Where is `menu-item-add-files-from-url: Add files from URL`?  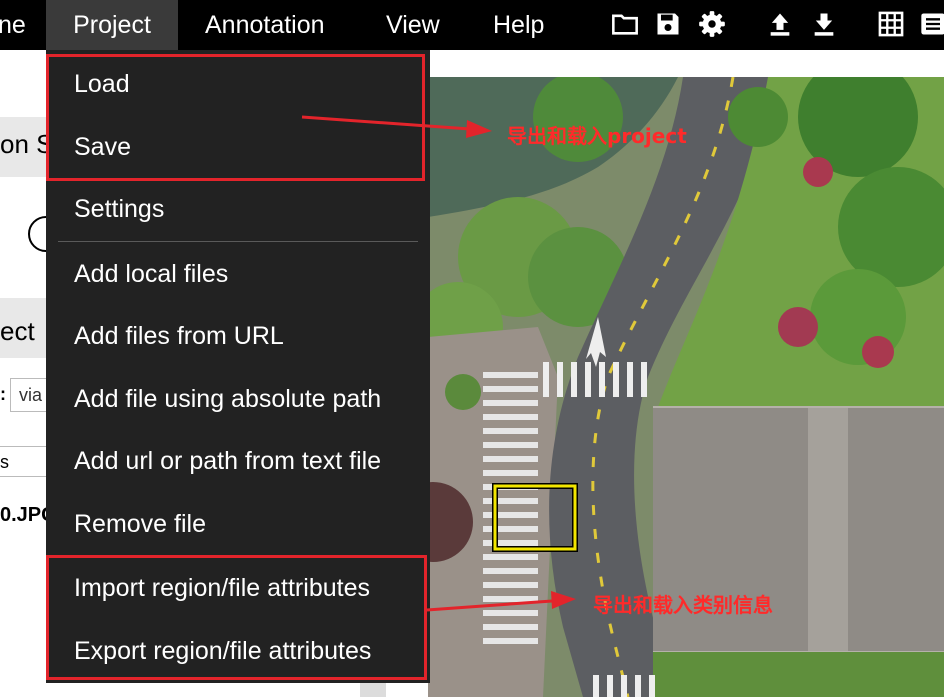 menu-item-add-files-from-url: Add files from URL is located at coordinates (179, 336).